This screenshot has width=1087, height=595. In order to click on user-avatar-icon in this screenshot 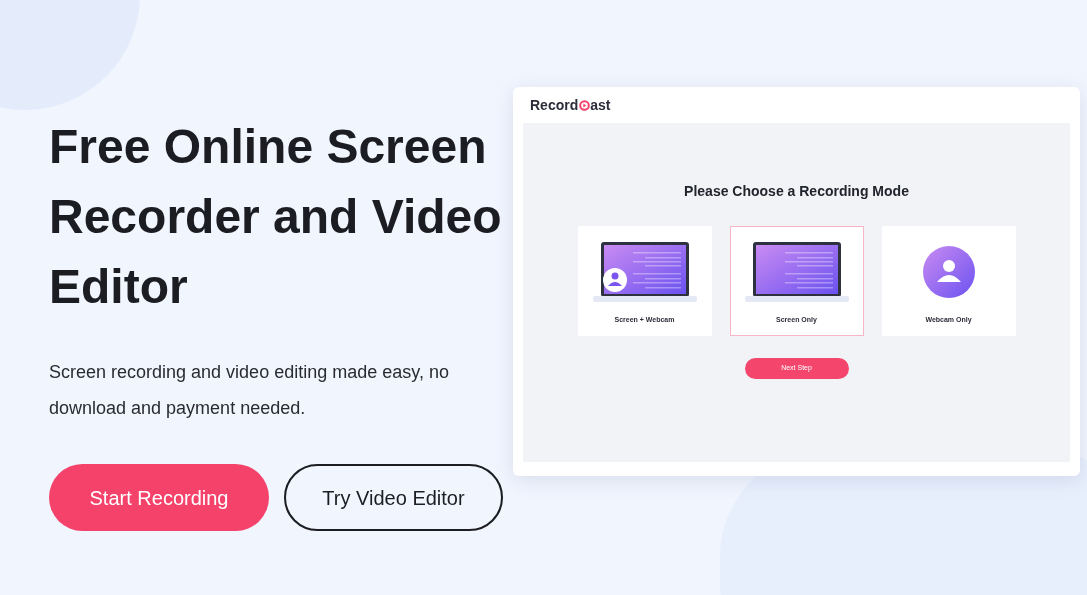, I will do `click(948, 272)`.